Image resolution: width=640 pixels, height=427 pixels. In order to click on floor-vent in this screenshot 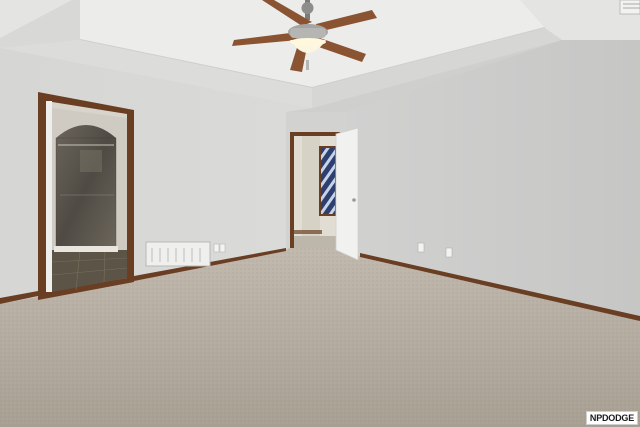, I will do `click(178, 254)`.